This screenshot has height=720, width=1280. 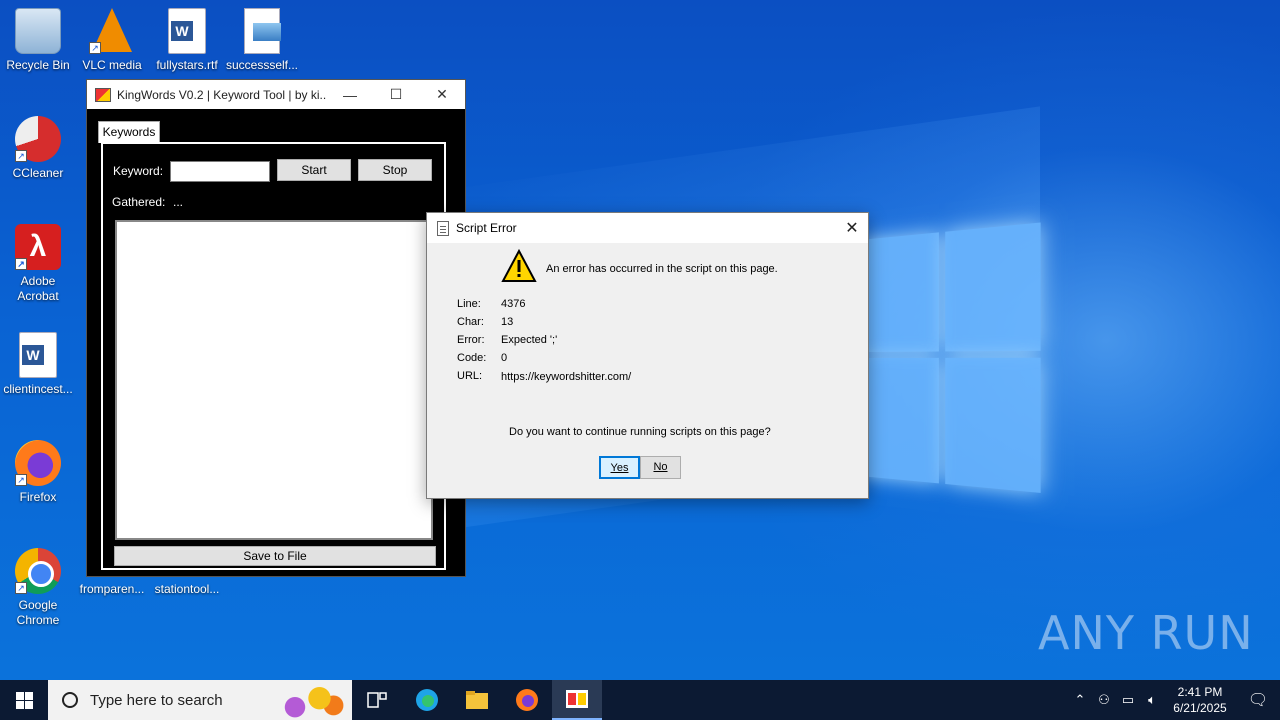 I want to click on error-value: Expected ';', so click(x=529, y=340).